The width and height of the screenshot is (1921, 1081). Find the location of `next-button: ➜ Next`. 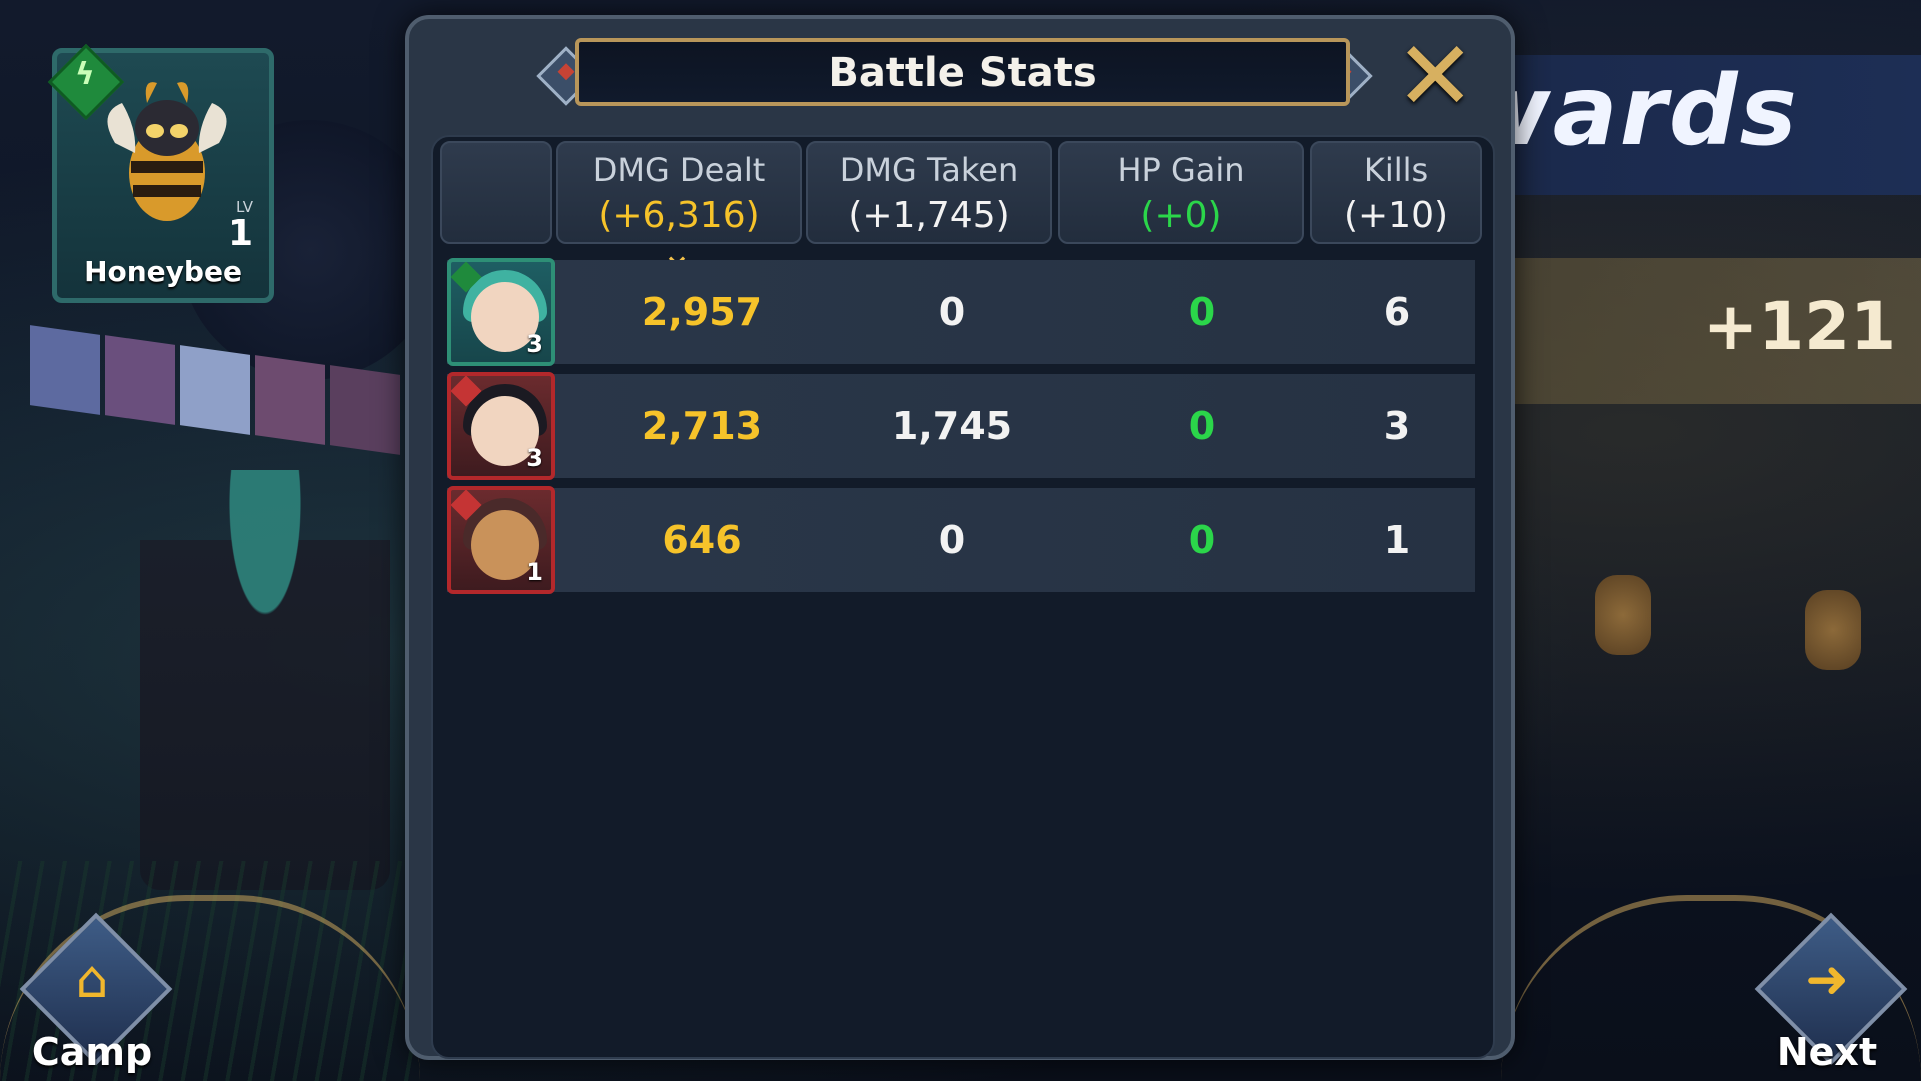

next-button: ➜ Next is located at coordinates (1831, 993).